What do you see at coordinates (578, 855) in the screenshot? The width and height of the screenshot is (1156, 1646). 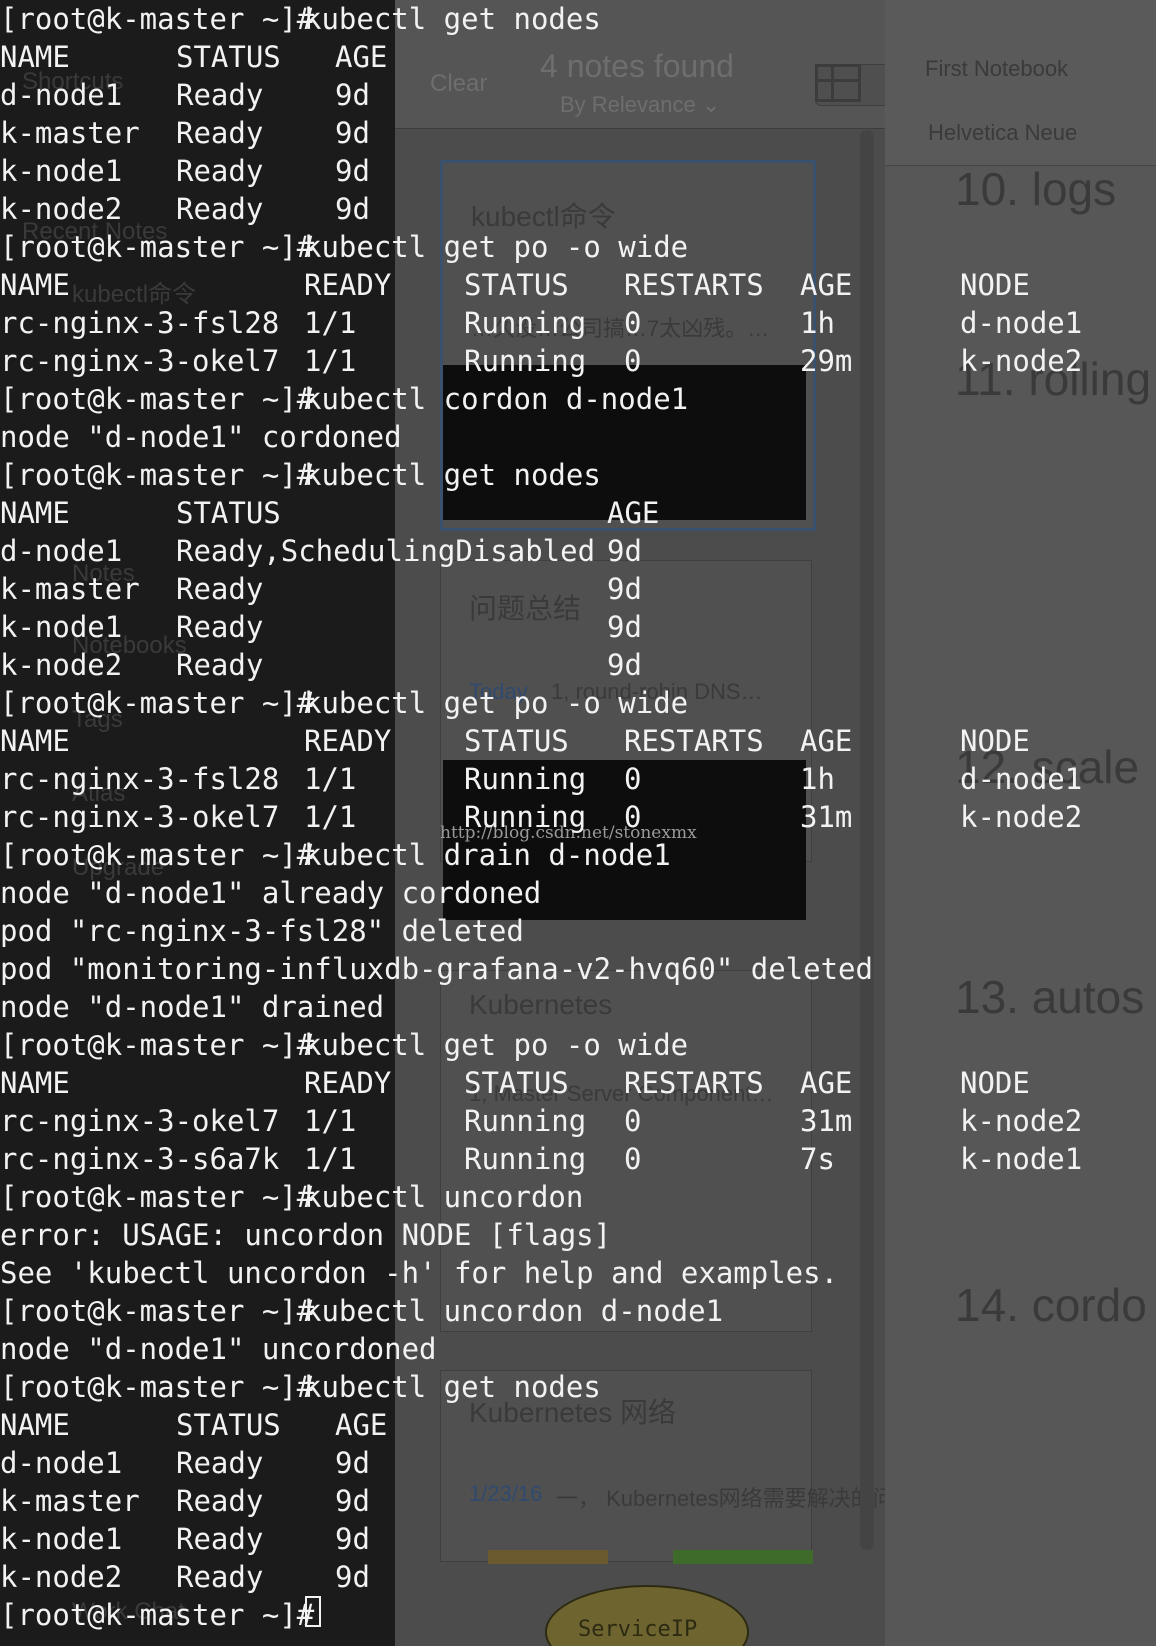 I see `terminal-command-line: [root@k-master ~]# kubectl drain d-node1` at bounding box center [578, 855].